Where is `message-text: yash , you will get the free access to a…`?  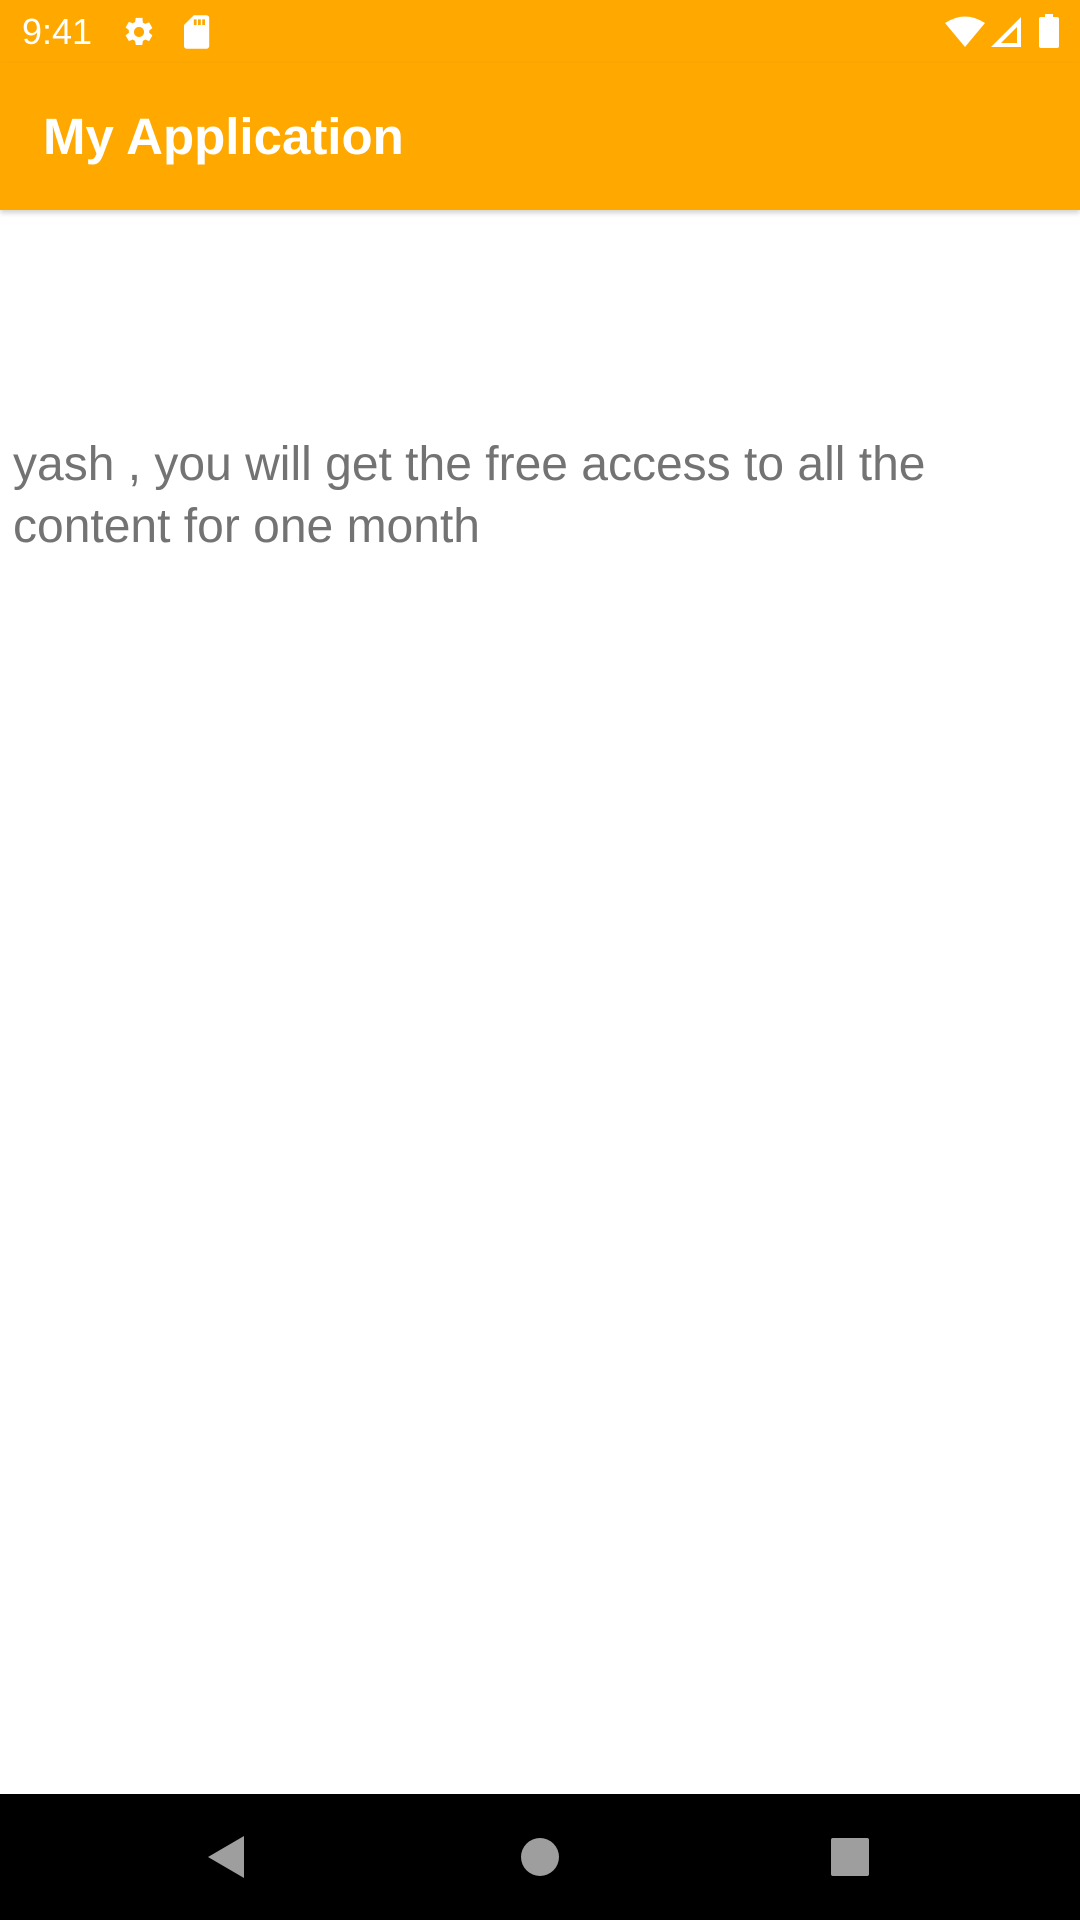
message-text: yash , you will get the free access to a… is located at coordinates (469, 495).